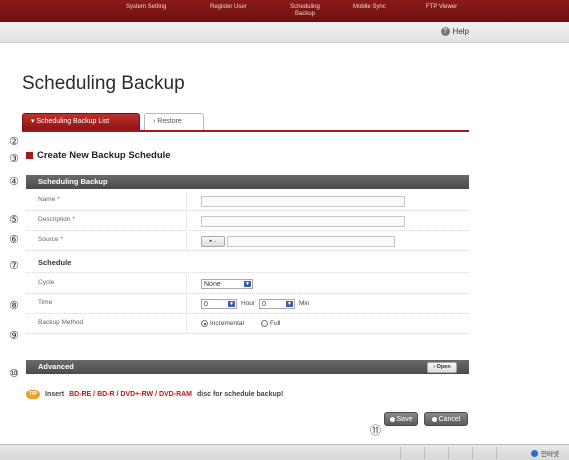 The width and height of the screenshot is (569, 460). What do you see at coordinates (73, 121) in the screenshot?
I see `tab-label: Scheduling Backup List` at bounding box center [73, 121].